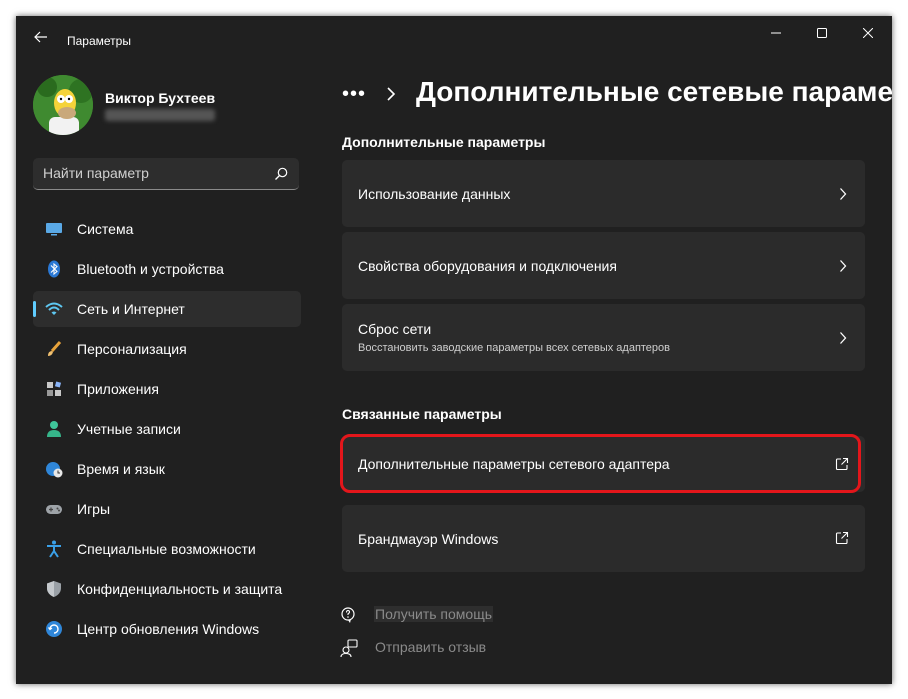  What do you see at coordinates (167, 229) in the screenshot?
I see `sidebar-item-system: Система` at bounding box center [167, 229].